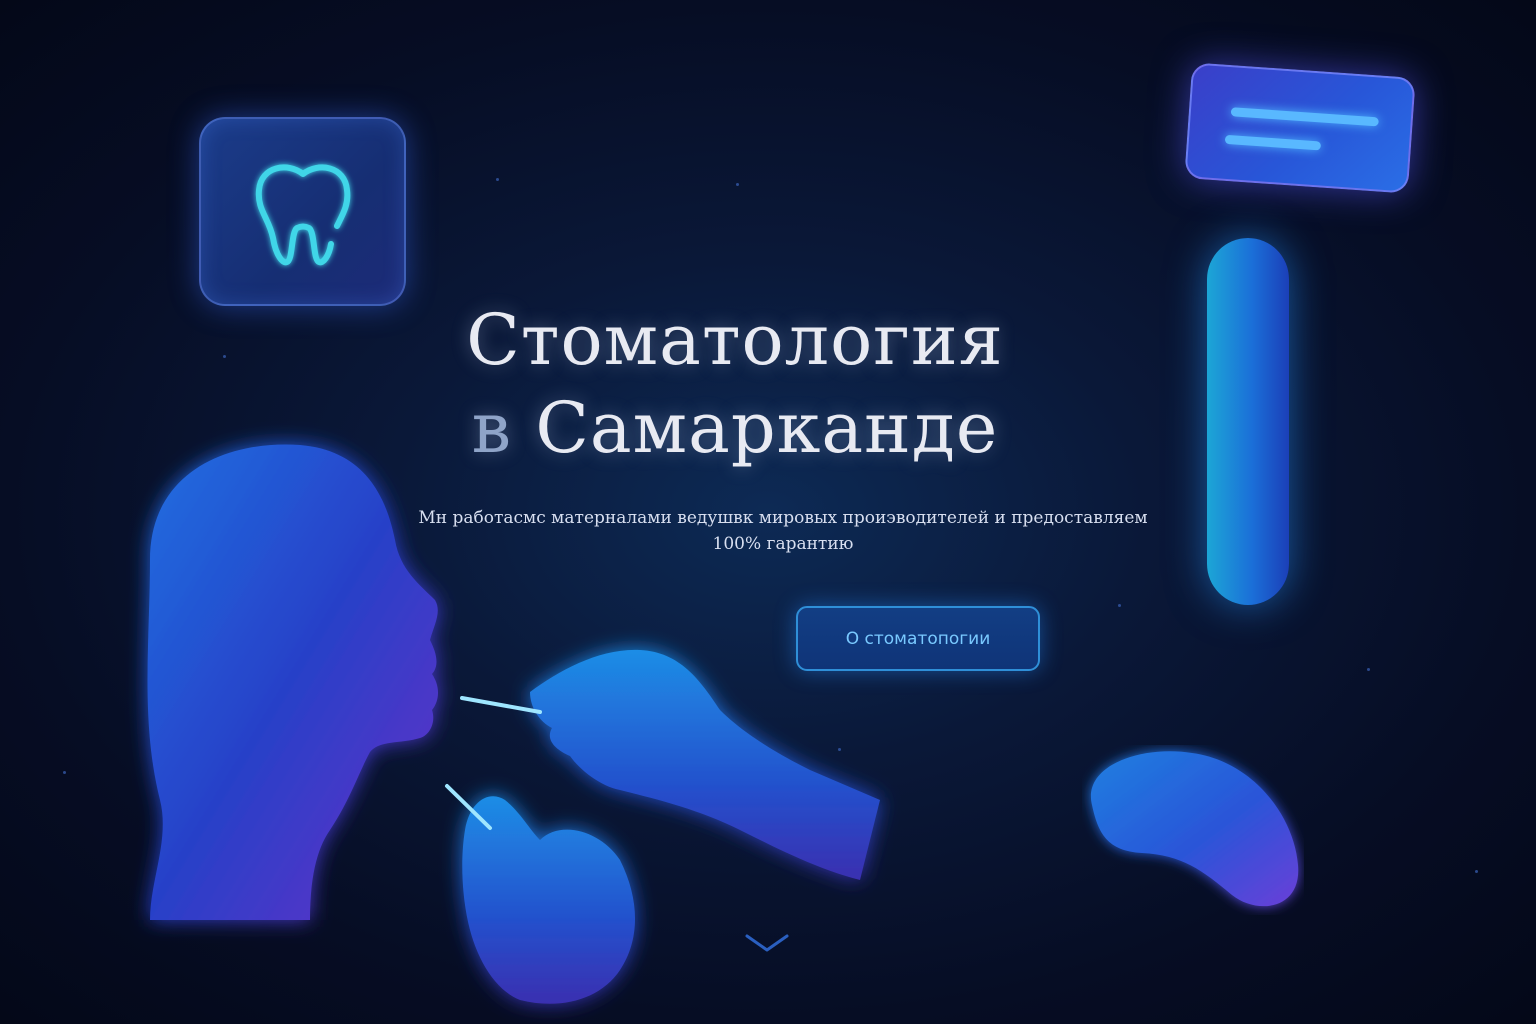 This screenshot has height=1024, width=1536. I want to click on upper-hand, so click(705, 764).